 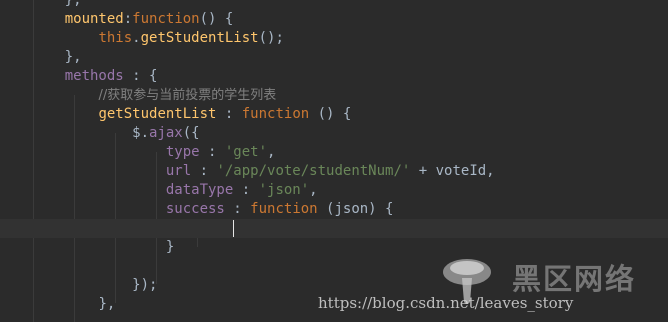 I want to click on code-token: : {, so click(x=140, y=76).